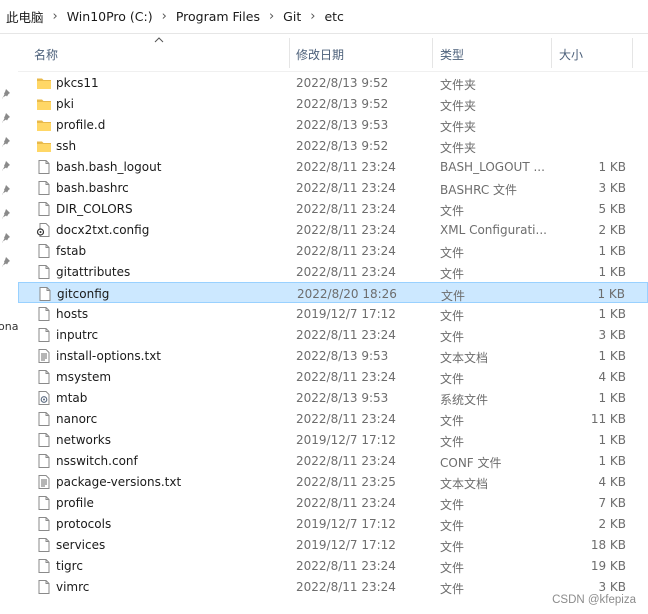 The width and height of the screenshot is (648, 614). I want to click on file-row: gitattributes 2022/8/11 23:24 文件 1 KB, so click(333, 271).